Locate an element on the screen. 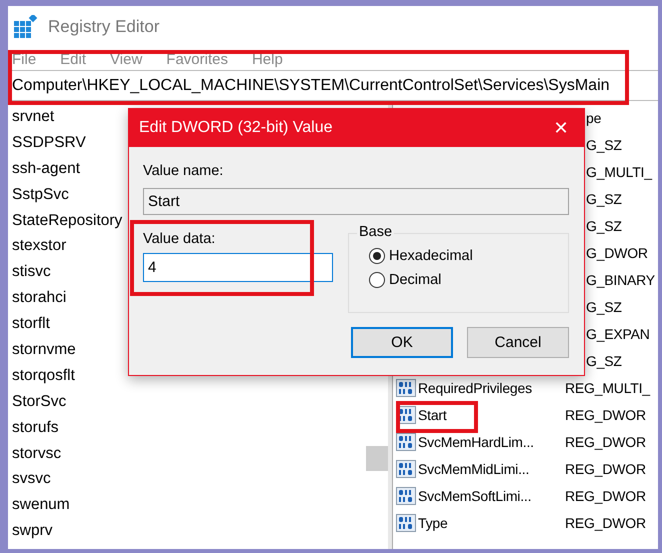 Image resolution: width=662 pixels, height=553 pixels. tree-item: swenum is located at coordinates (39, 505).